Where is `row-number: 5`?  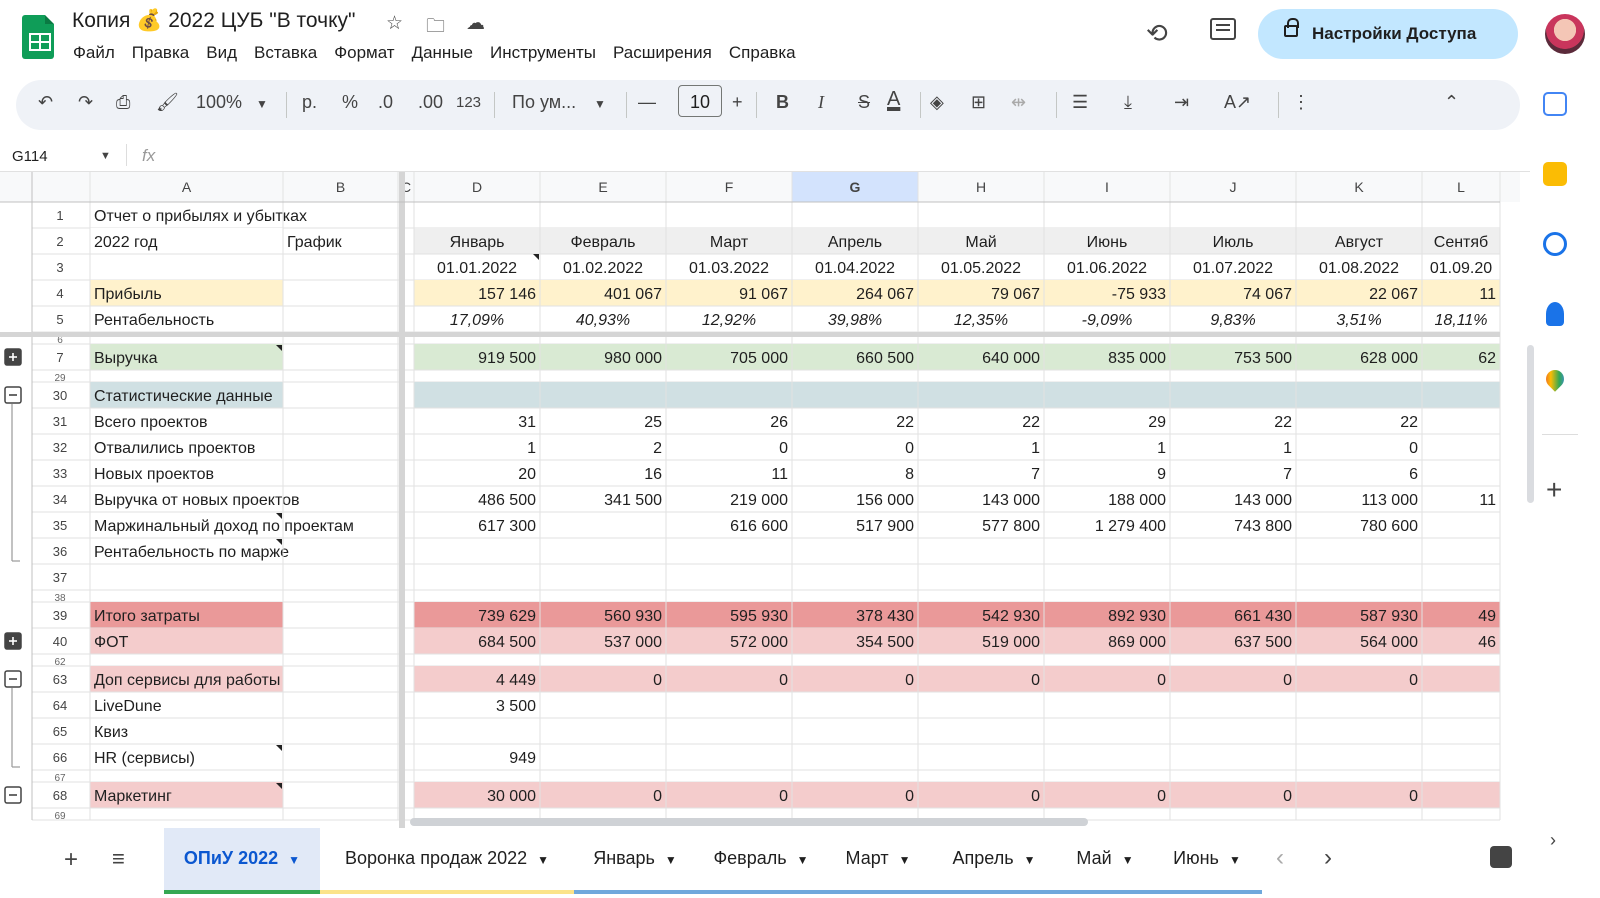 row-number: 5 is located at coordinates (59, 319).